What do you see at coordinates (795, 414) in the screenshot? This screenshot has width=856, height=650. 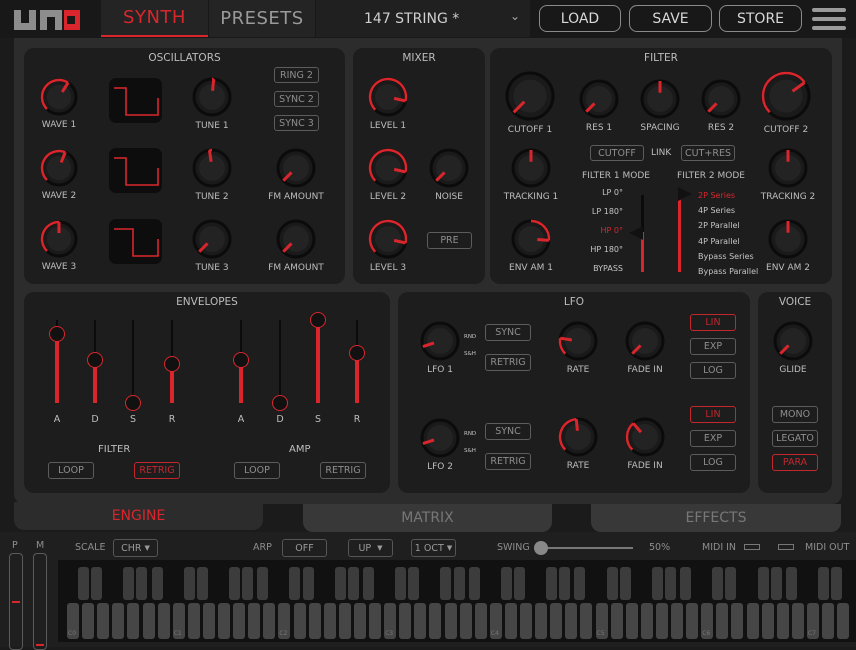 I see `mono-button: MONO` at bounding box center [795, 414].